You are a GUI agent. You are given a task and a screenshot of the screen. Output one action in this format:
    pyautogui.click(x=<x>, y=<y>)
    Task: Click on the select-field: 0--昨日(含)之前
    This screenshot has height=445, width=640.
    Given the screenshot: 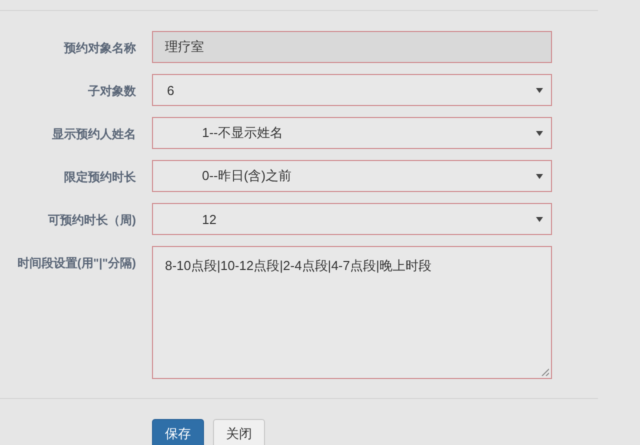 What is the action you would take?
    pyautogui.click(x=352, y=176)
    